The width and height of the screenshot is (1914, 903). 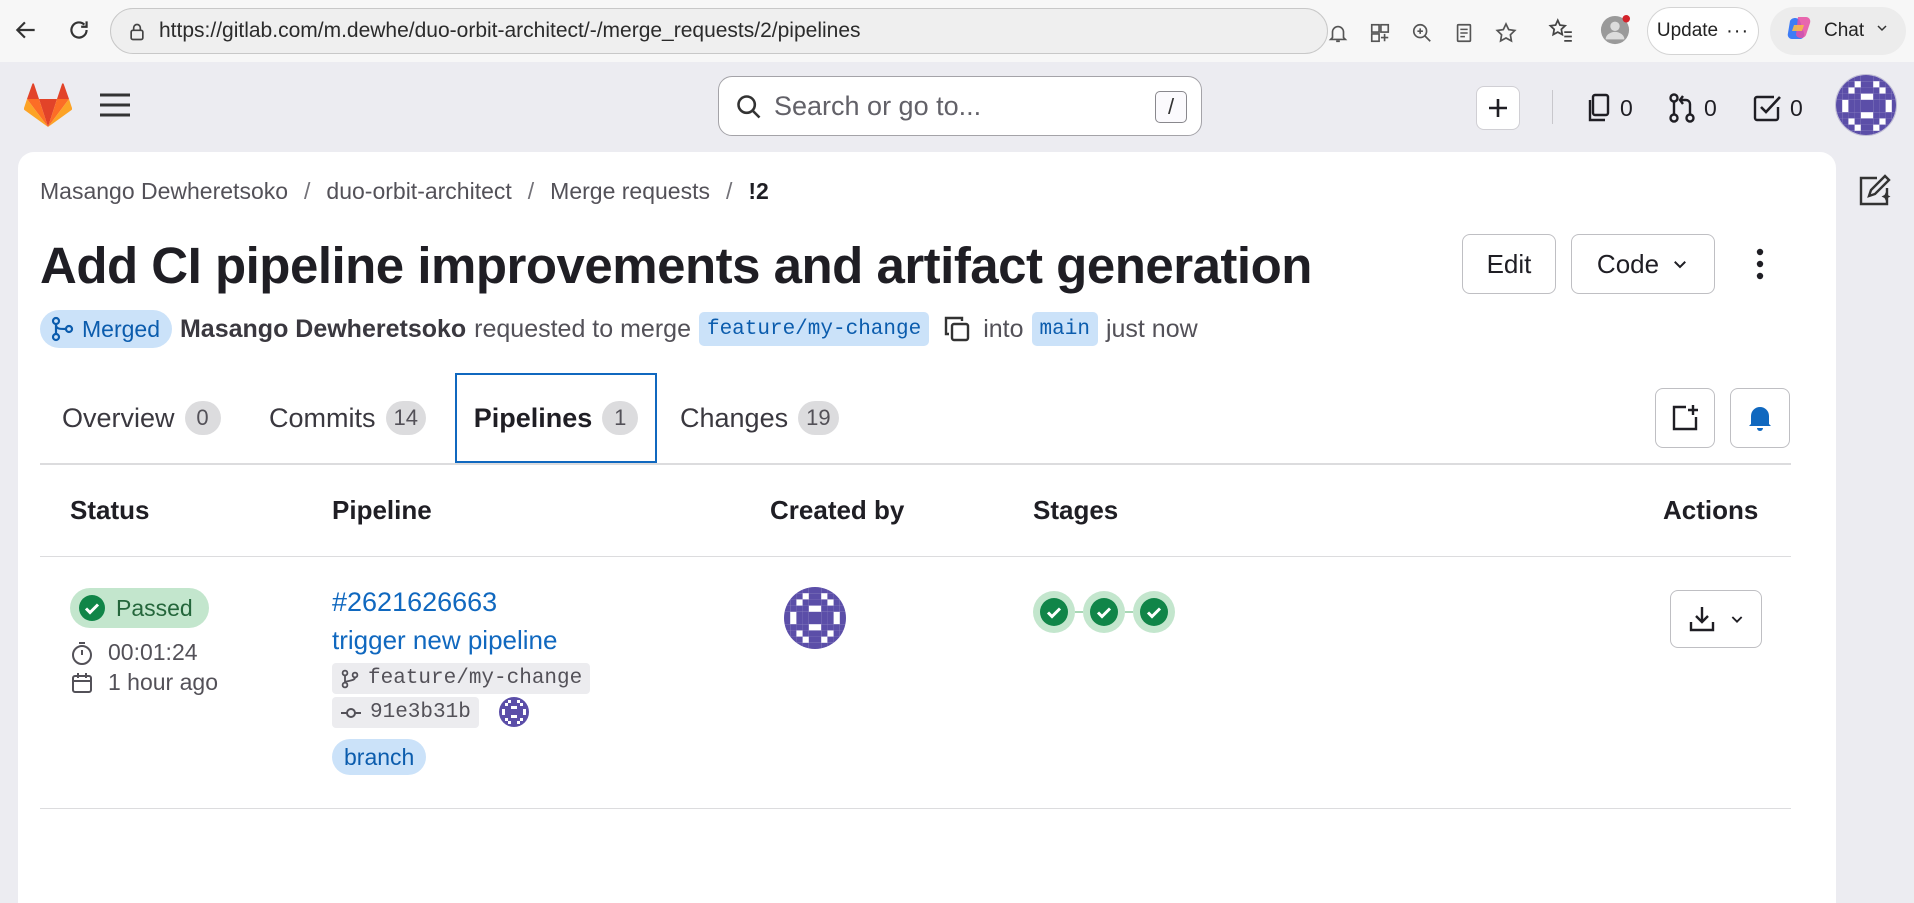 I want to click on reload-icon, so click(x=79, y=30).